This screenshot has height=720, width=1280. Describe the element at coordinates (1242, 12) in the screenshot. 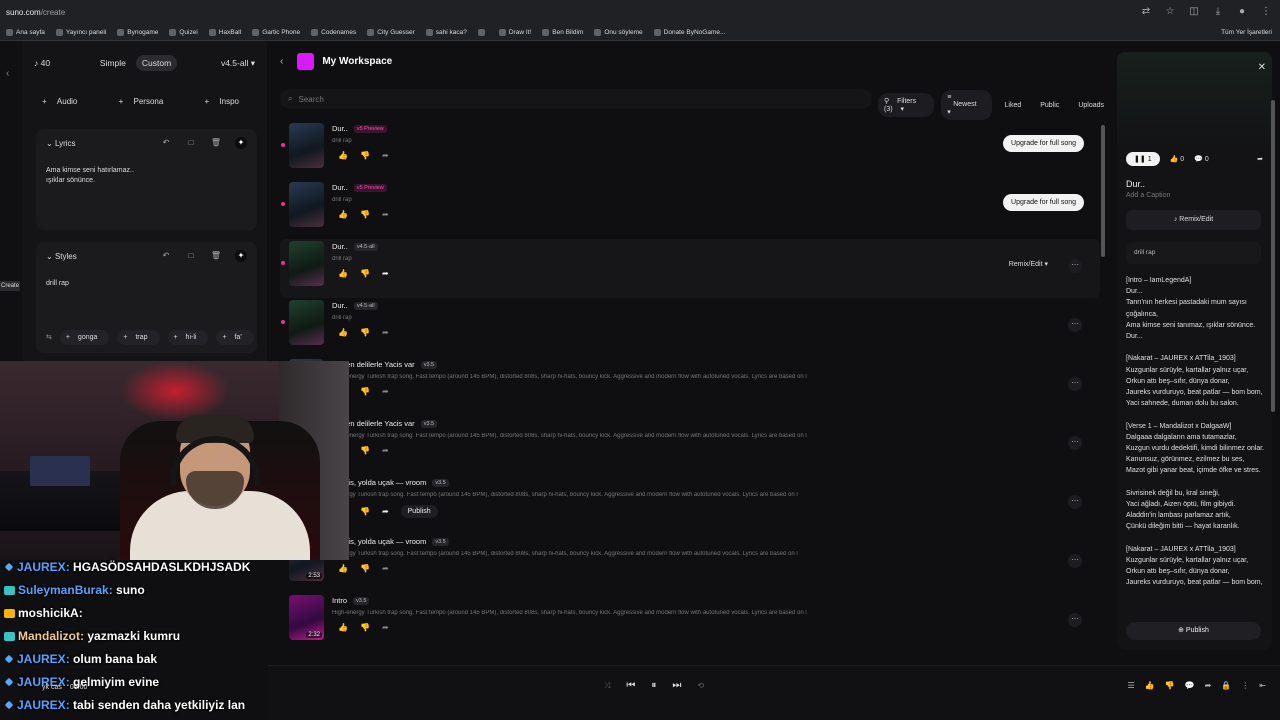

I see `profile-icon: ●` at that location.